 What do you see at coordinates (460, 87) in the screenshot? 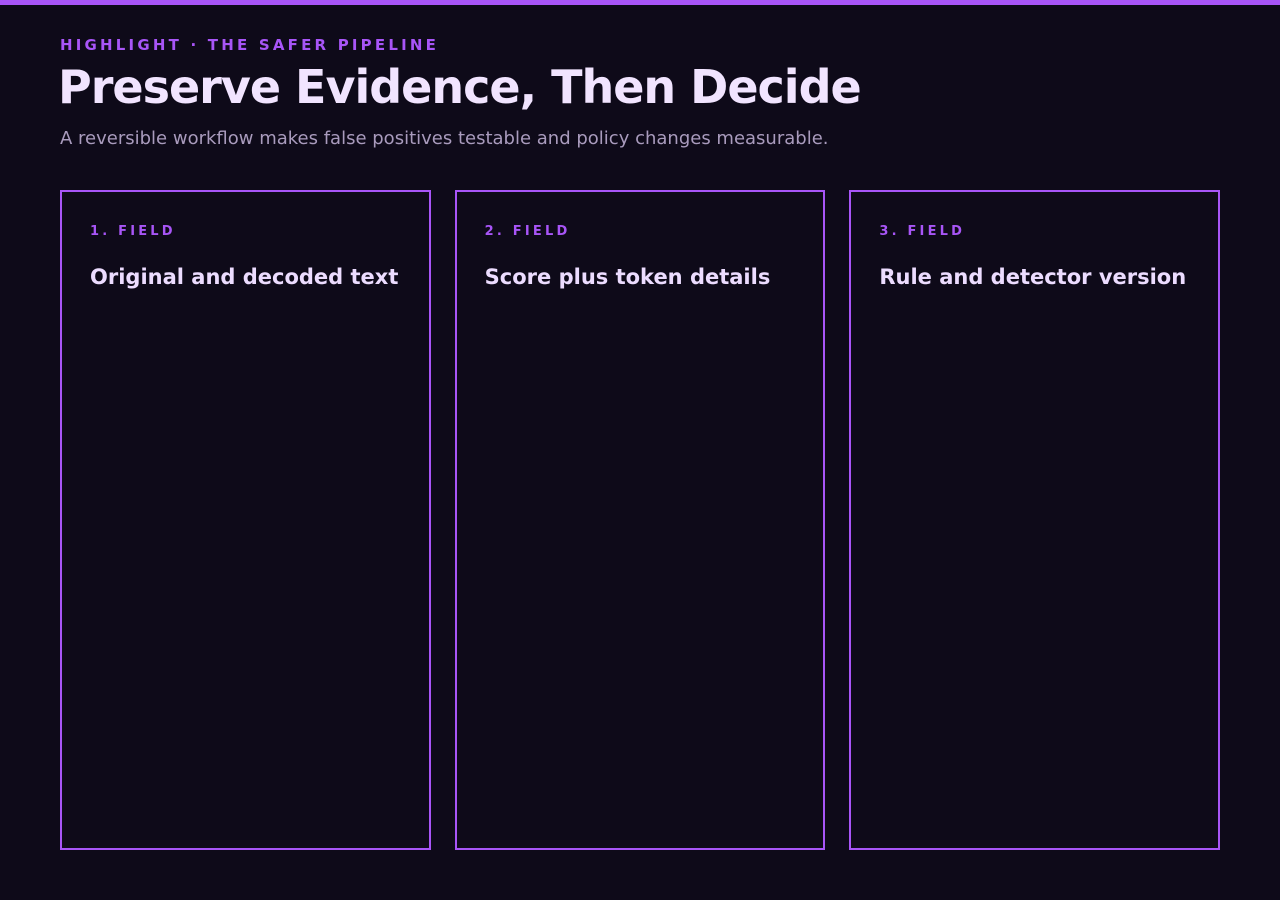
I see `page-title: Preserve Evidence, Then Decide` at bounding box center [460, 87].